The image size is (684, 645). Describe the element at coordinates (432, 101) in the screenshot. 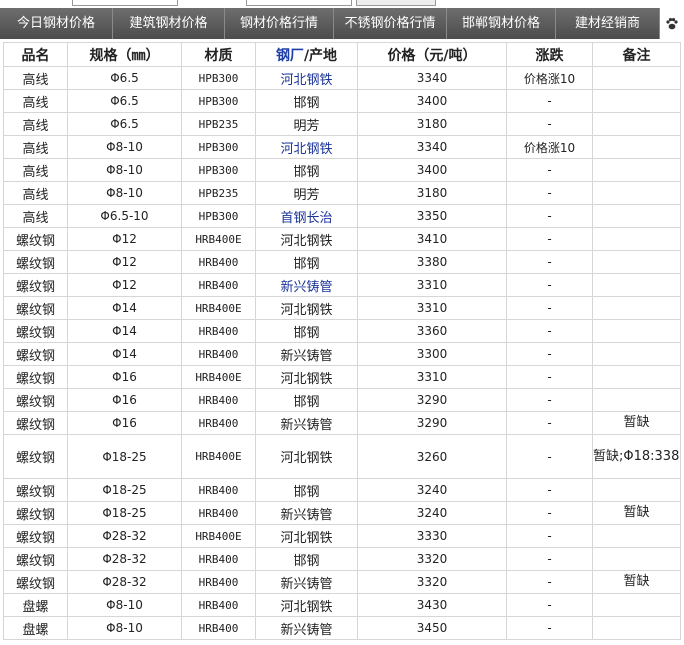

I see `cell-price: 3400` at that location.